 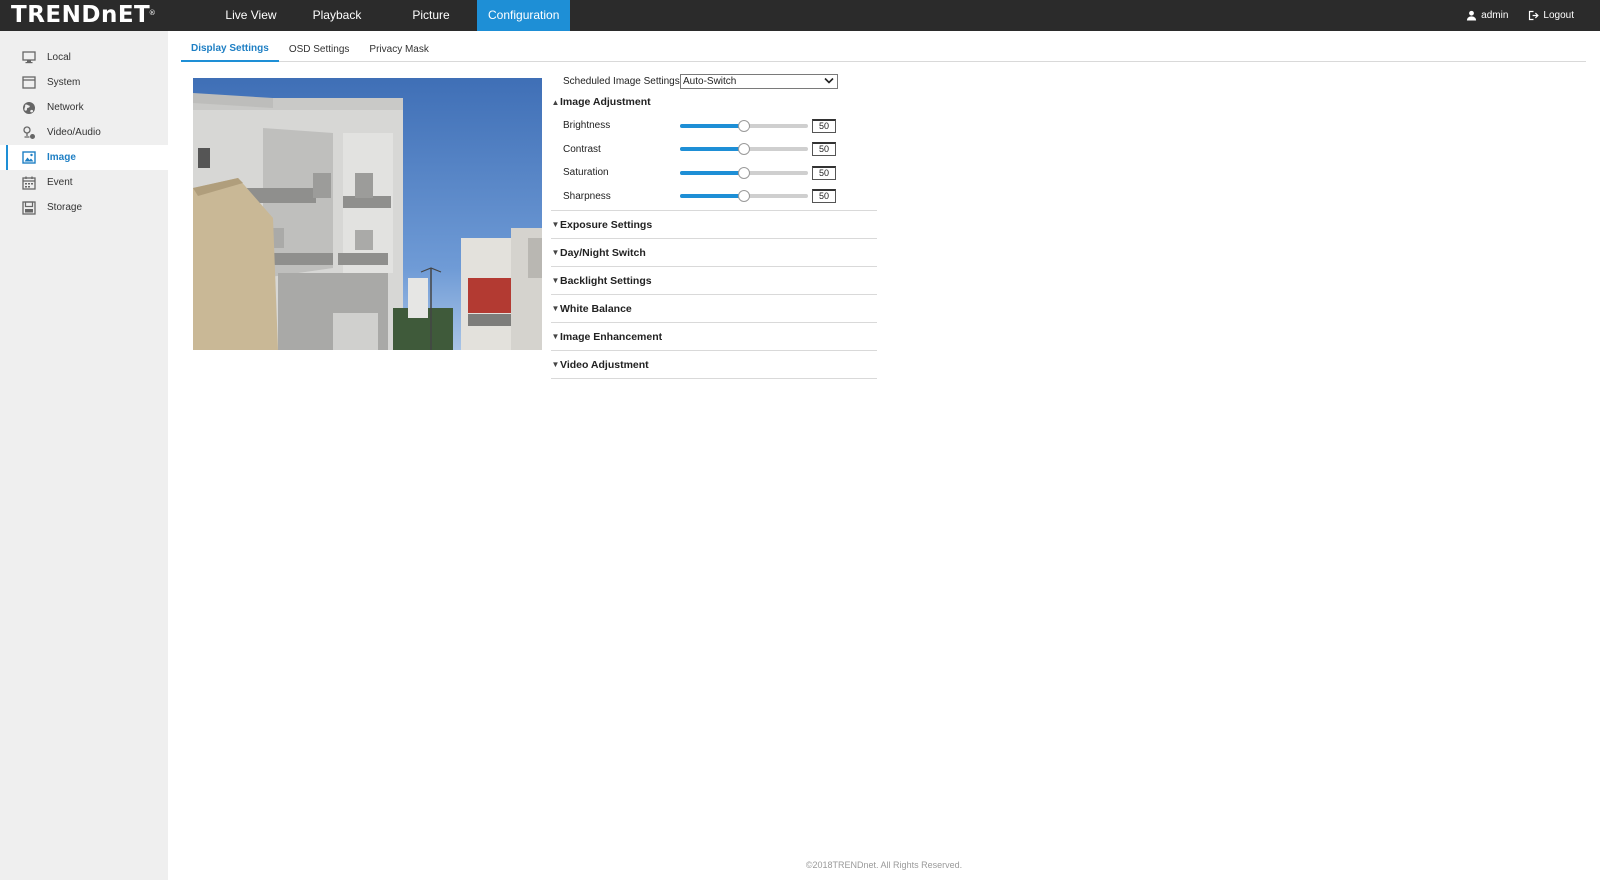 What do you see at coordinates (606, 280) in the screenshot?
I see `section-title: Backlight Settings` at bounding box center [606, 280].